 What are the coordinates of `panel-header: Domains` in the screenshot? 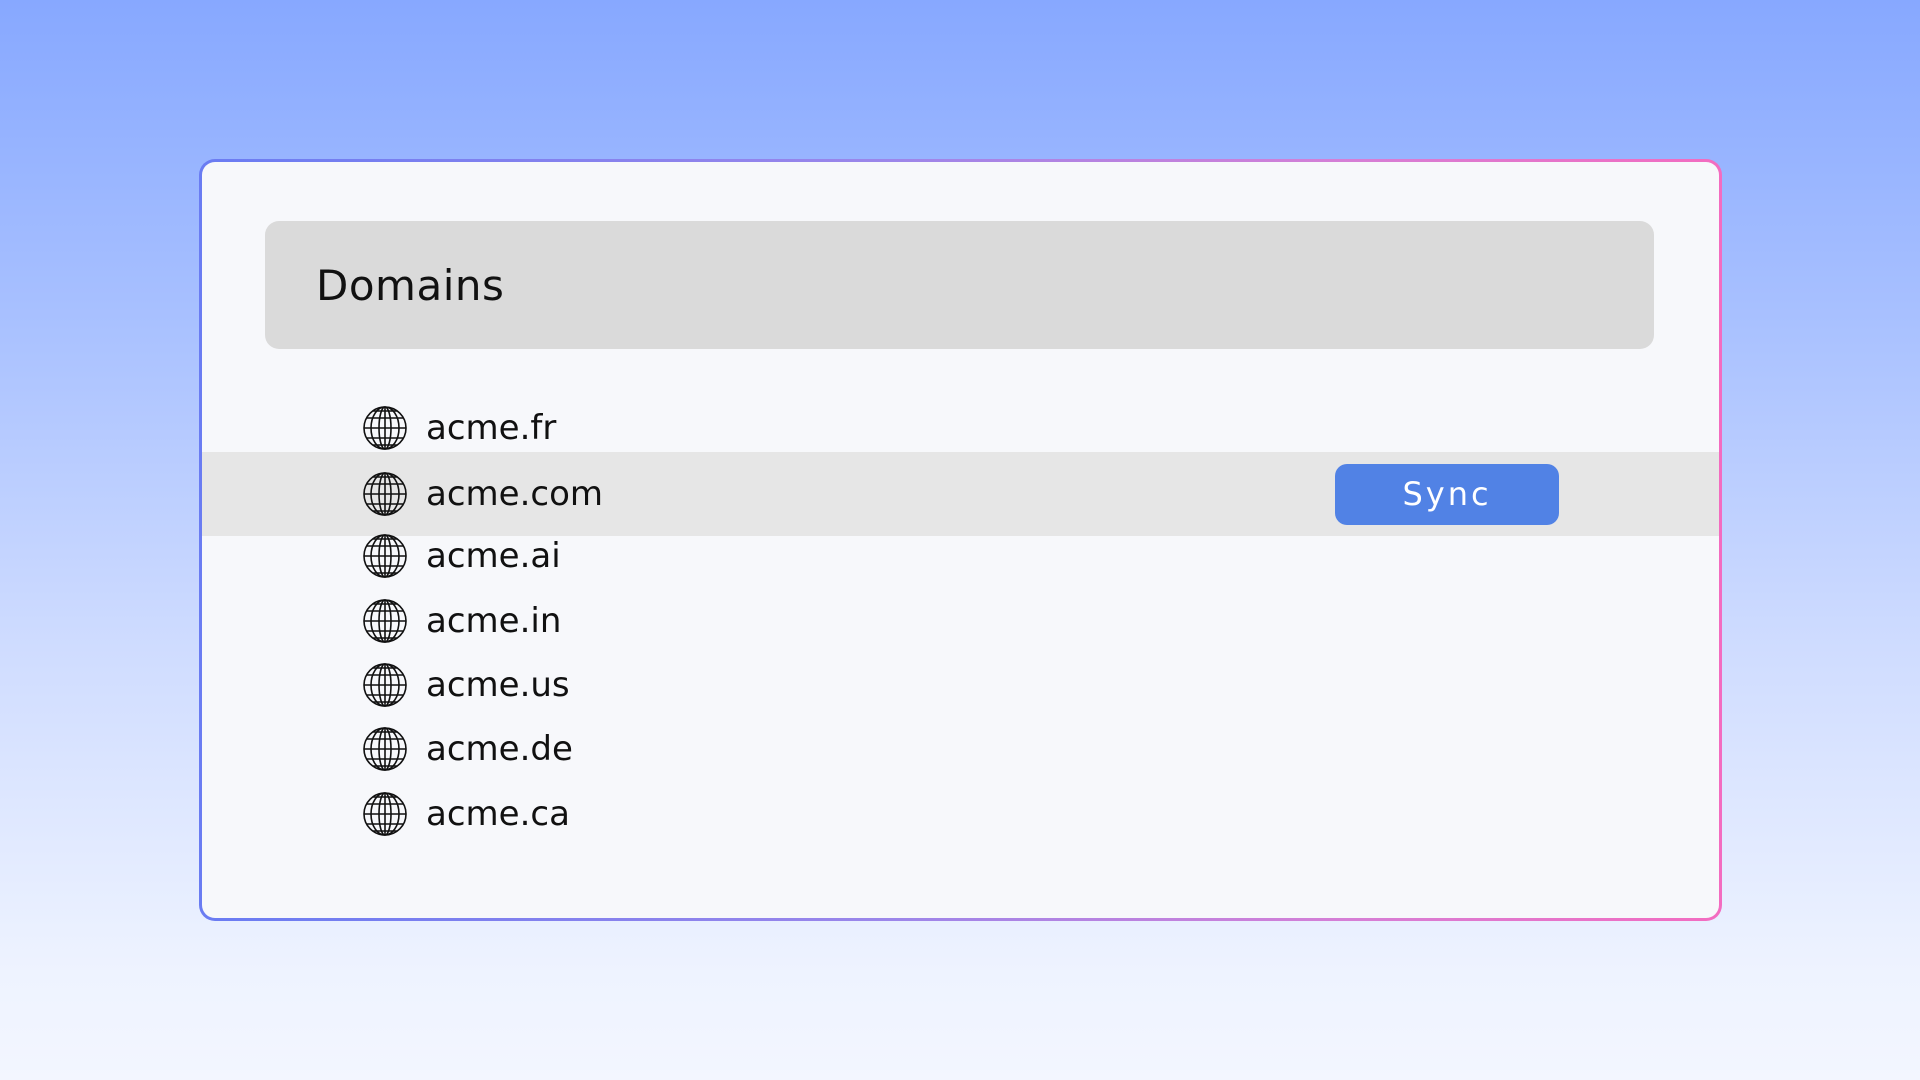 It's located at (959, 285).